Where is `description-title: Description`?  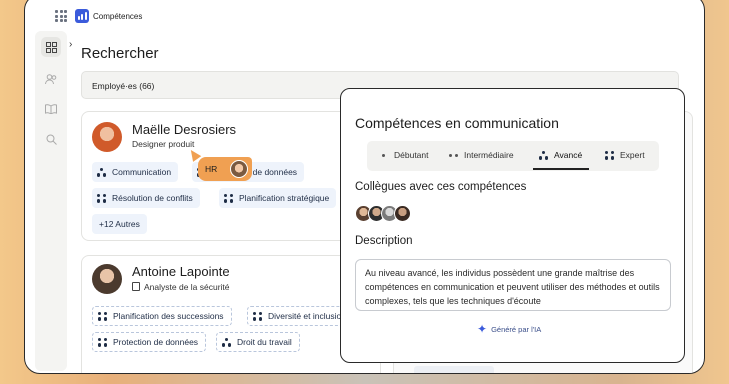 description-title: Description is located at coordinates (384, 241).